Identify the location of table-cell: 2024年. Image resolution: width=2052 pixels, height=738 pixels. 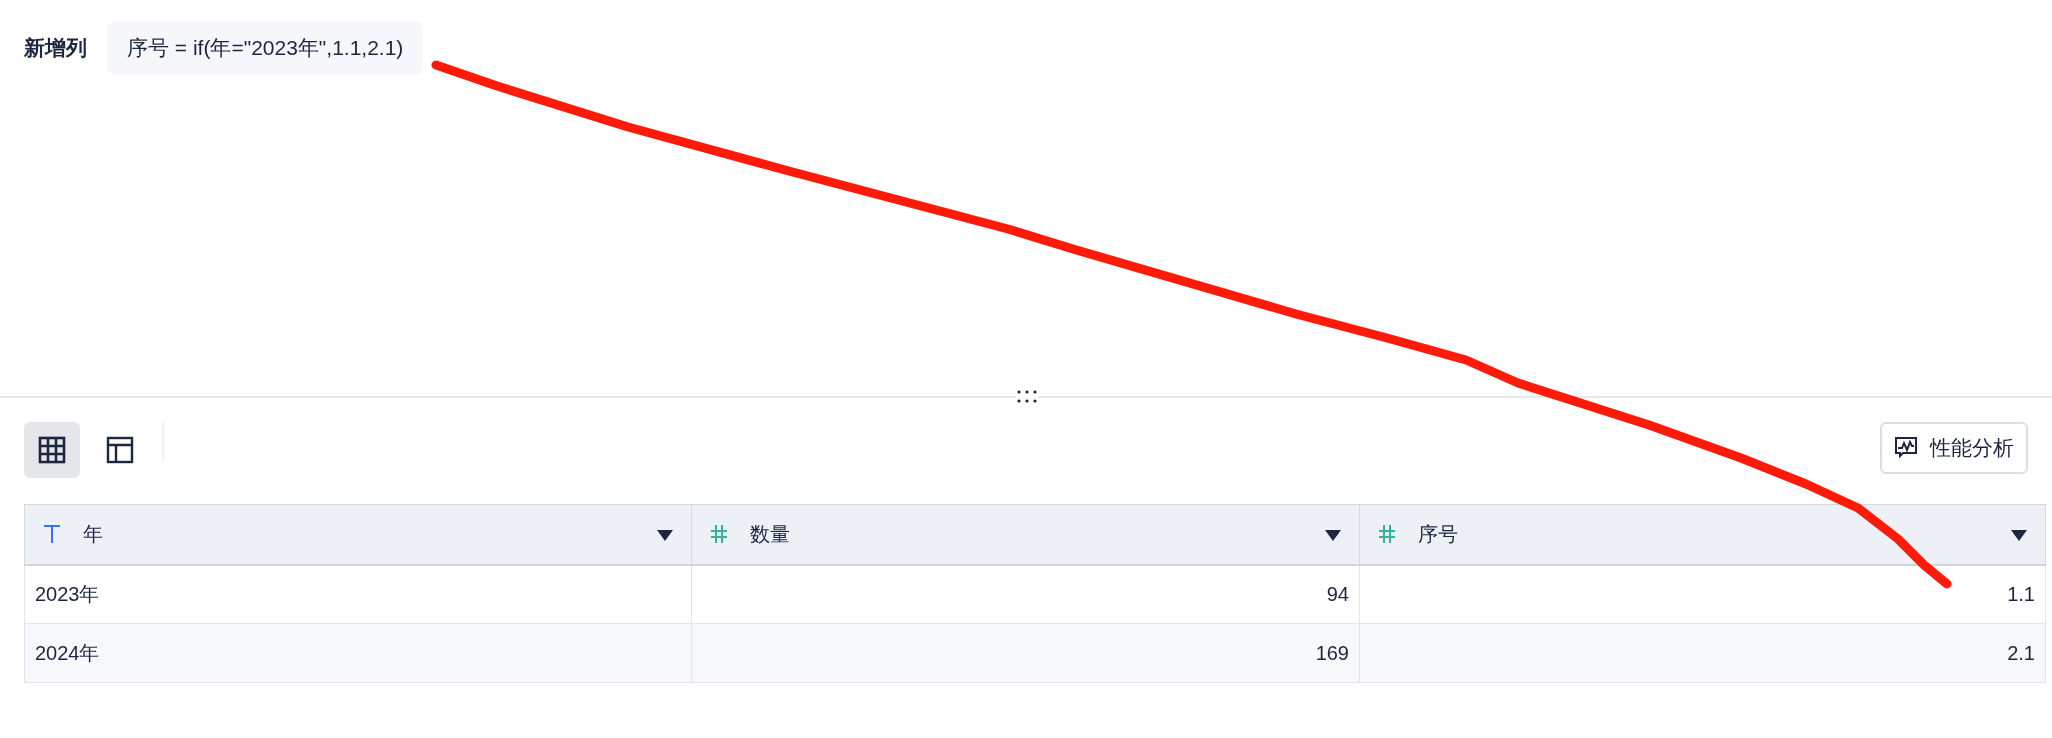
(67, 653).